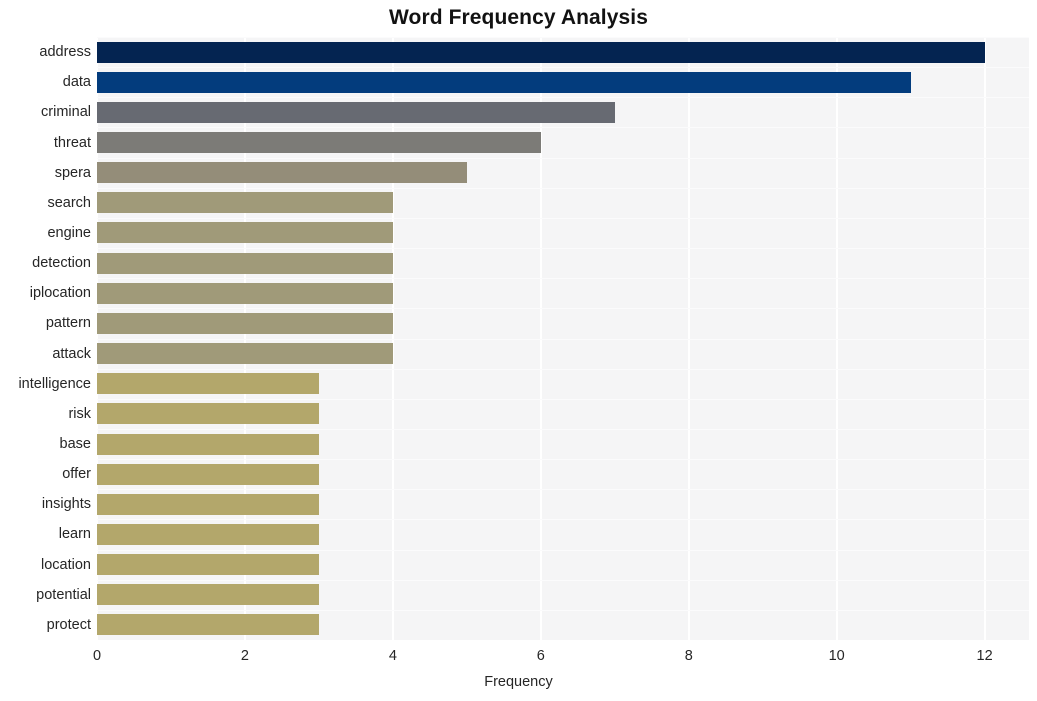  I want to click on y-axis-tick-label: offer, so click(76, 474).